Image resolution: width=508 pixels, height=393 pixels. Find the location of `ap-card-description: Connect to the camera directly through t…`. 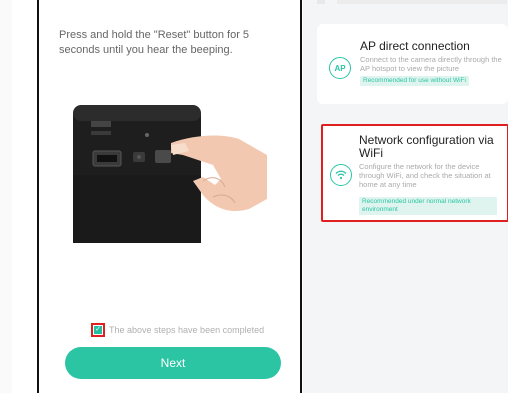

ap-card-description: Connect to the camera directly through t… is located at coordinates (431, 64).